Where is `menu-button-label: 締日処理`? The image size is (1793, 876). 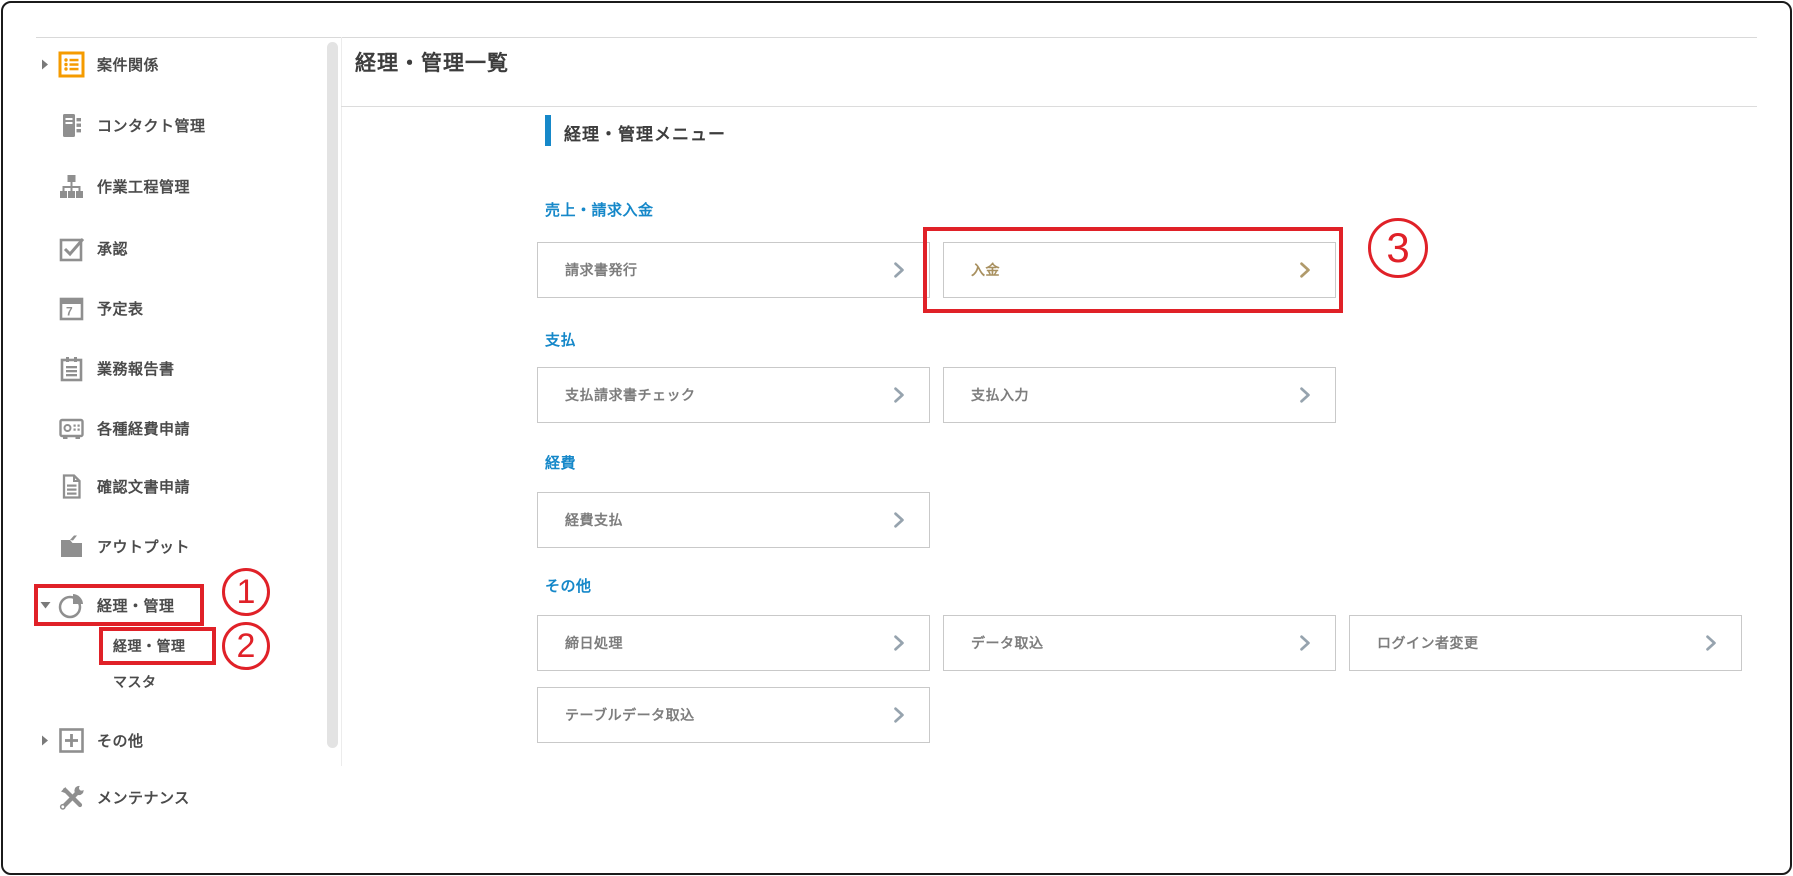 menu-button-label: 締日処理 is located at coordinates (594, 643).